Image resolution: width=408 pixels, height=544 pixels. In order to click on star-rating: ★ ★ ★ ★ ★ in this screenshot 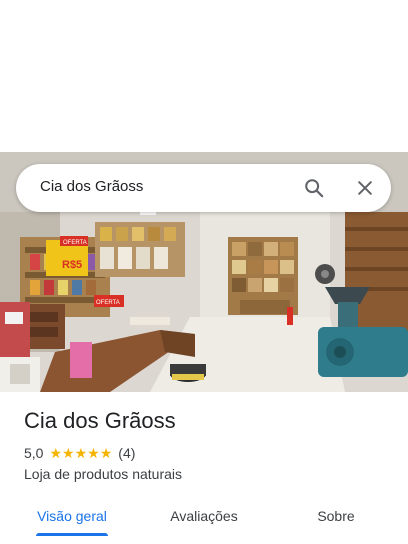, I will do `click(80, 453)`.